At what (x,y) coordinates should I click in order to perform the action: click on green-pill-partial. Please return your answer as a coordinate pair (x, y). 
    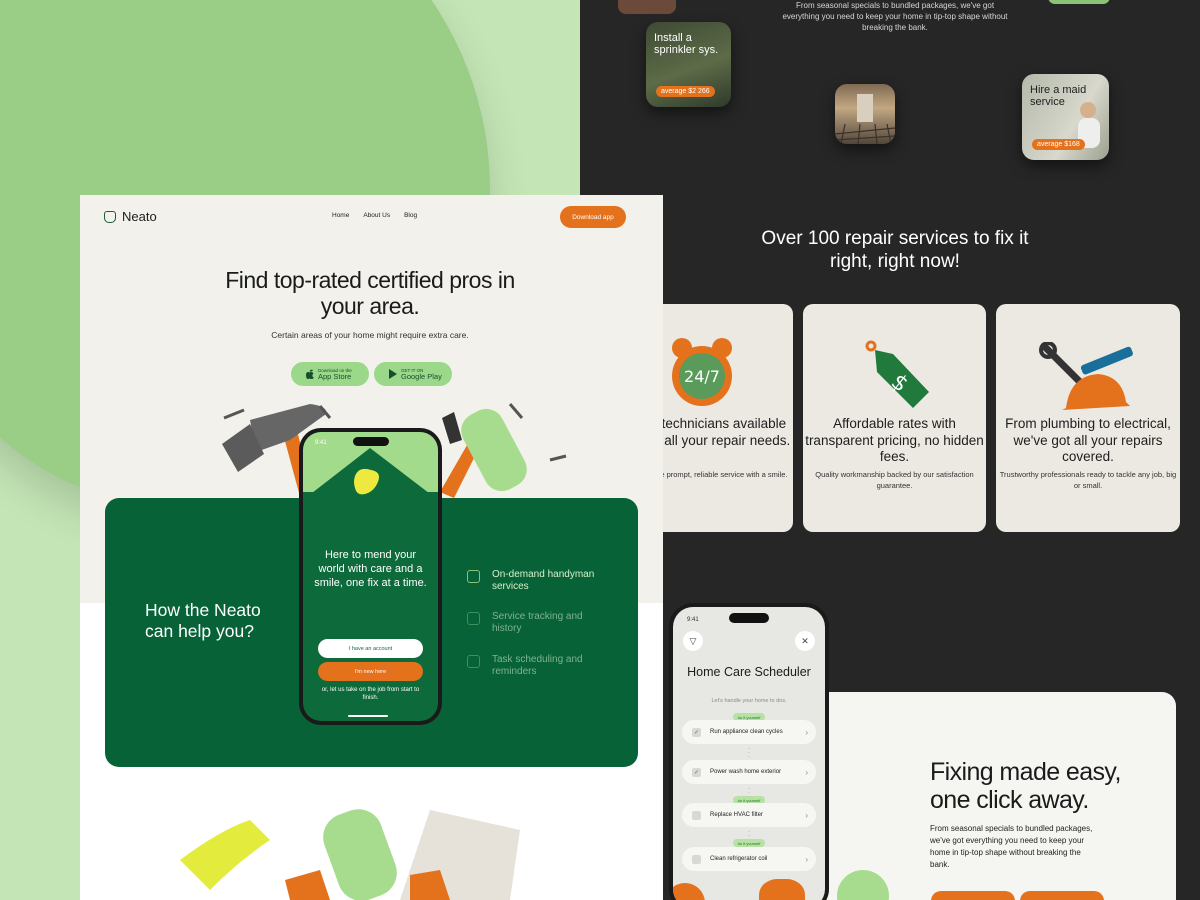
    Looking at the image, I should click on (1079, 2).